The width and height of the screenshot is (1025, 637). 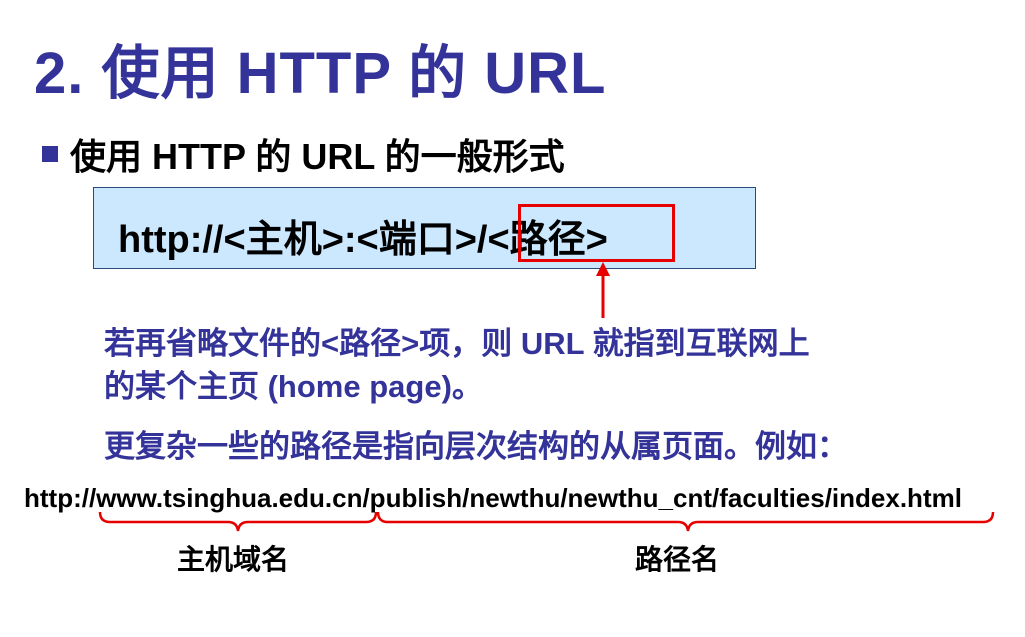 What do you see at coordinates (476, 446) in the screenshot?
I see `note-line-3: 更复杂一些的路径是指向层次结构的从属页面。例如：` at bounding box center [476, 446].